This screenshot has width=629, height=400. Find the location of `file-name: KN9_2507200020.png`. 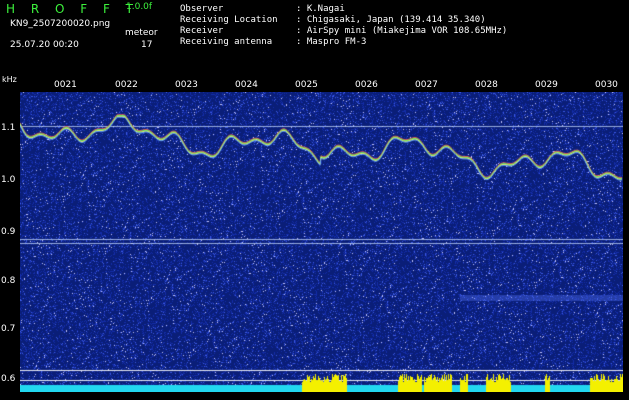

file-name: KN9_2507200020.png is located at coordinates (60, 24).